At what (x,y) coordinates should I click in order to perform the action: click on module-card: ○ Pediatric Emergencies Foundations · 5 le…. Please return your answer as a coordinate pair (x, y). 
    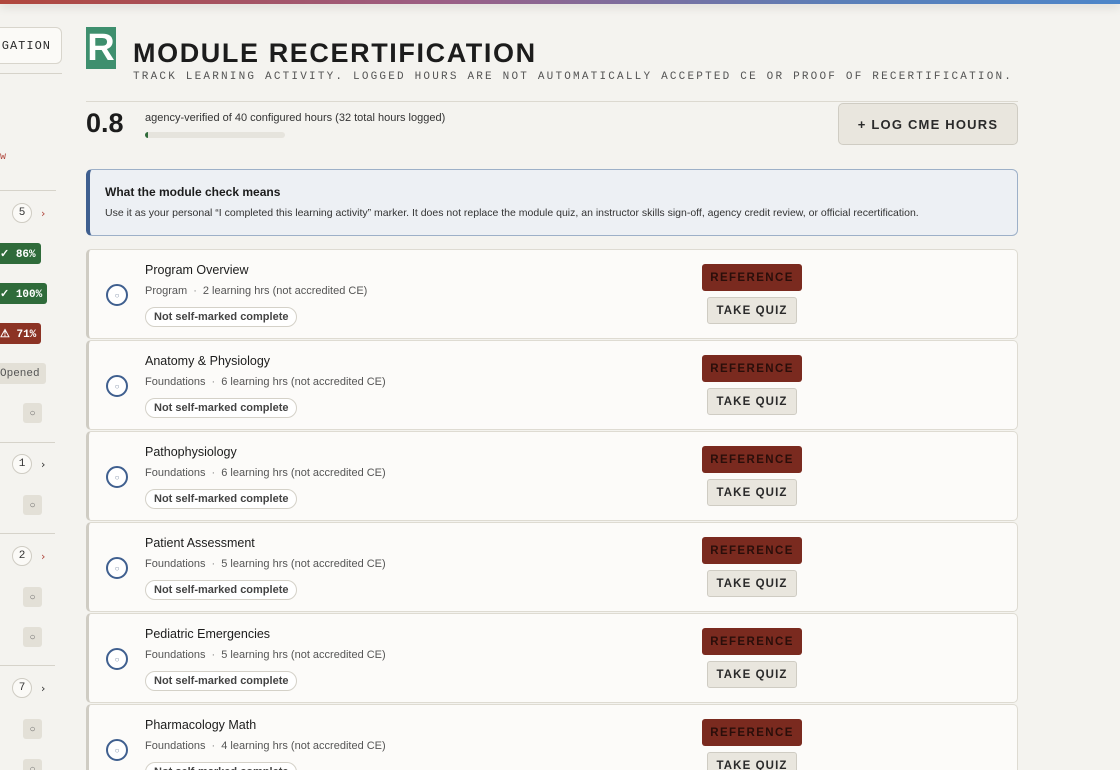
    Looking at the image, I should click on (552, 658).